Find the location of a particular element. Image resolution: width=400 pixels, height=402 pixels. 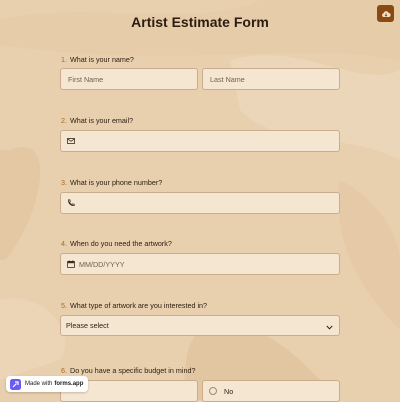

question-3-label: 3. What is your phone number? is located at coordinates (111, 182).